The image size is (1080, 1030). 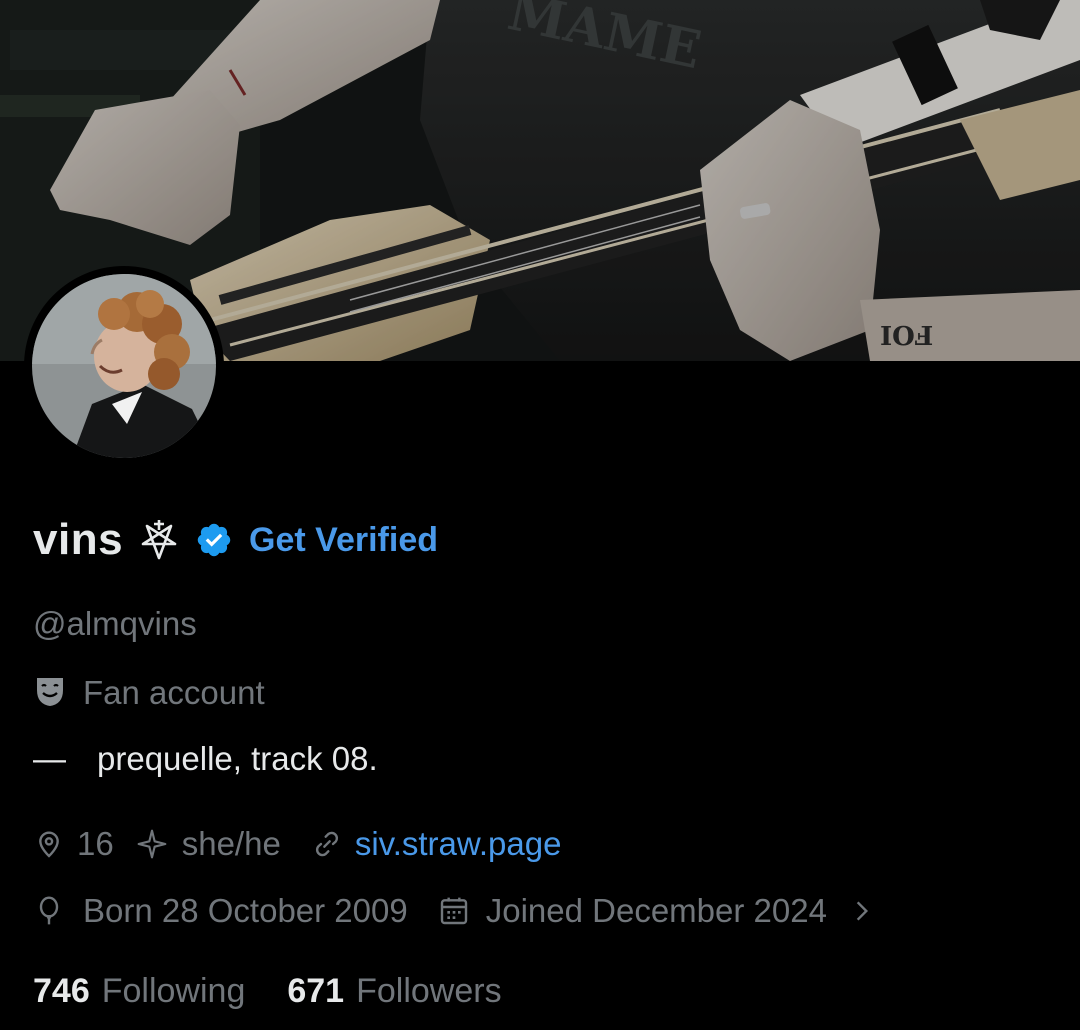 I want to click on balloon-icon, so click(x=49, y=911).